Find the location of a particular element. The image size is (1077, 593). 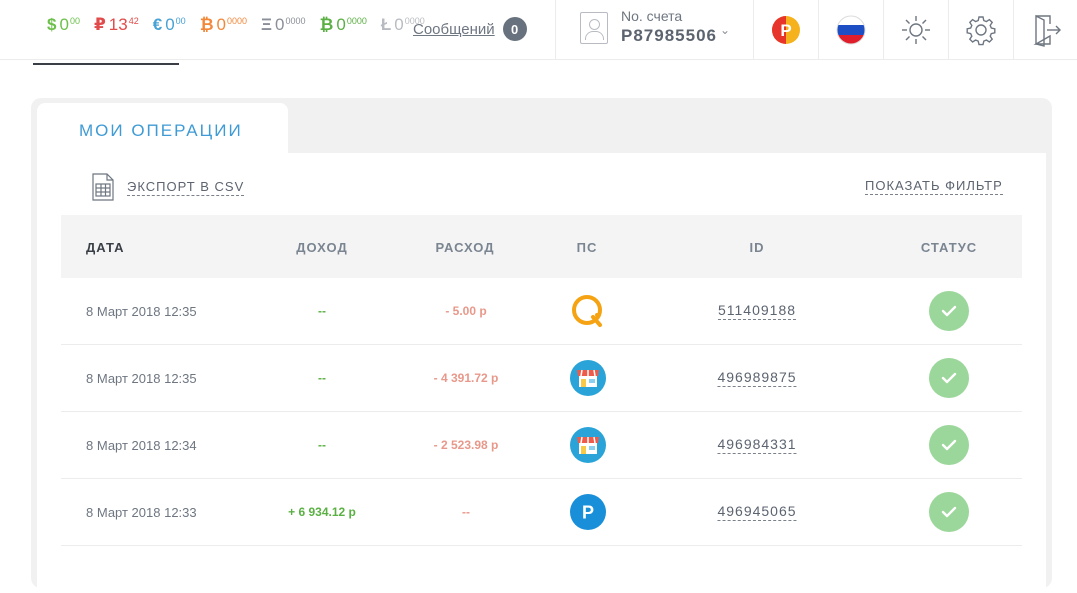

row-date: 8 Март 2018 12:34 is located at coordinates (141, 445).